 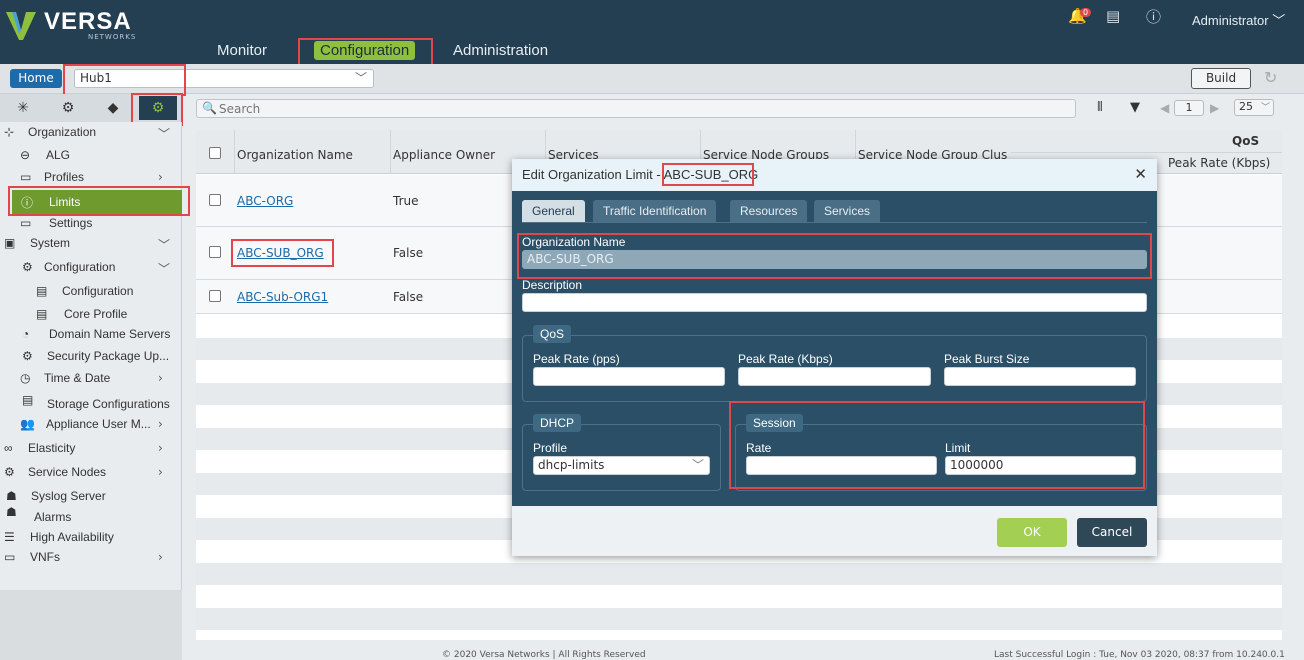 What do you see at coordinates (769, 211) in the screenshot?
I see `tab-resources: Resources` at bounding box center [769, 211].